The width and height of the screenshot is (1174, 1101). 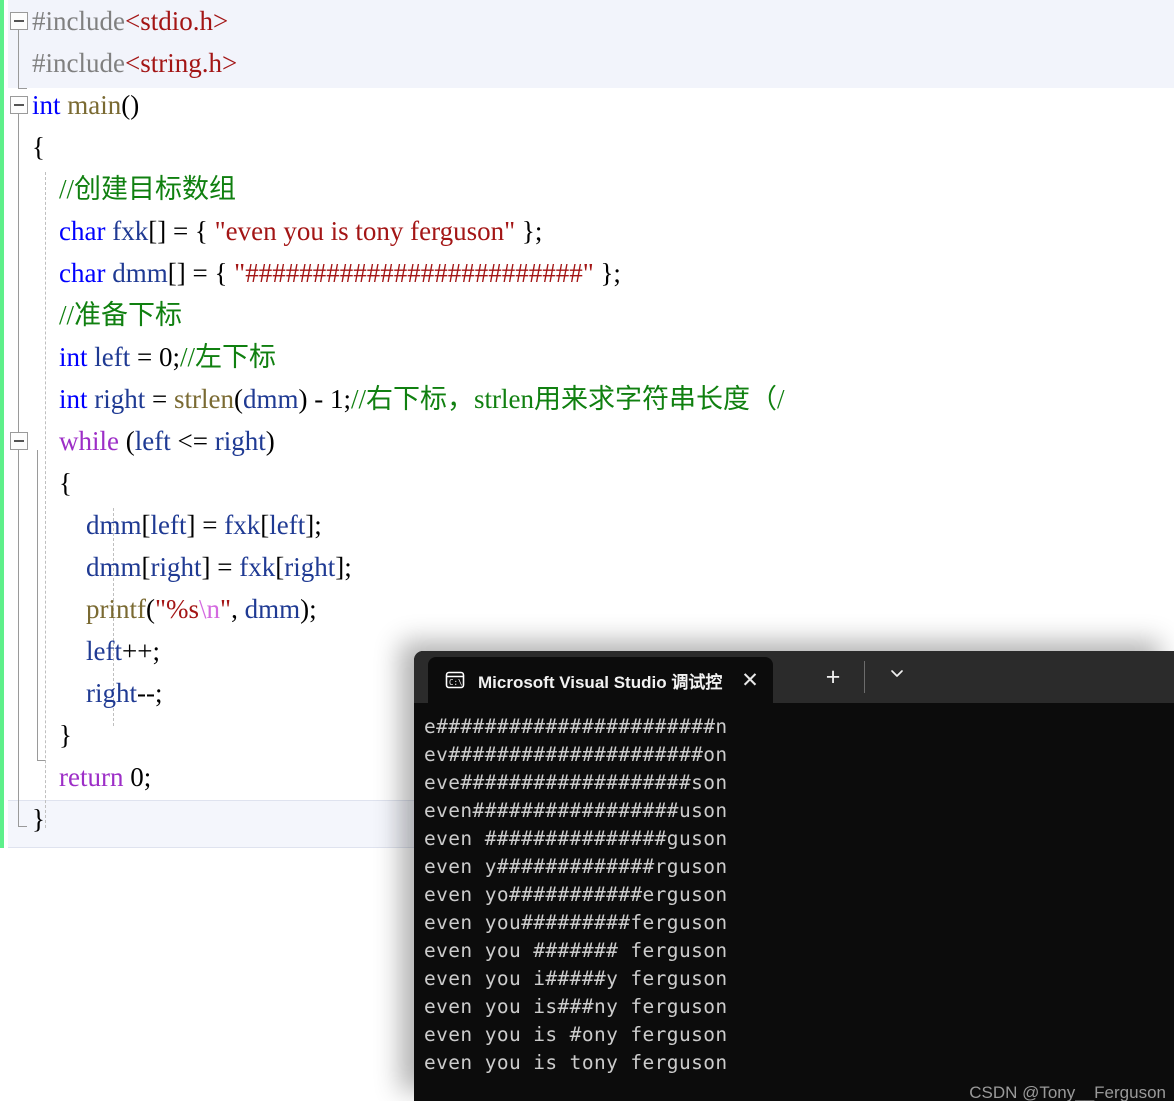 What do you see at coordinates (587, 63) in the screenshot?
I see `code-line: #include<string.h>` at bounding box center [587, 63].